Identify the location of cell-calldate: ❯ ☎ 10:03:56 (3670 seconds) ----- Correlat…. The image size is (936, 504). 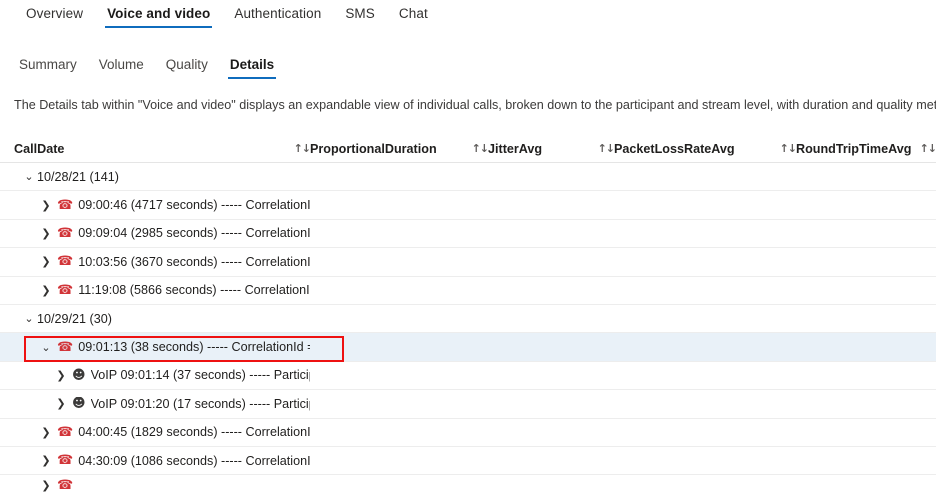
(162, 262).